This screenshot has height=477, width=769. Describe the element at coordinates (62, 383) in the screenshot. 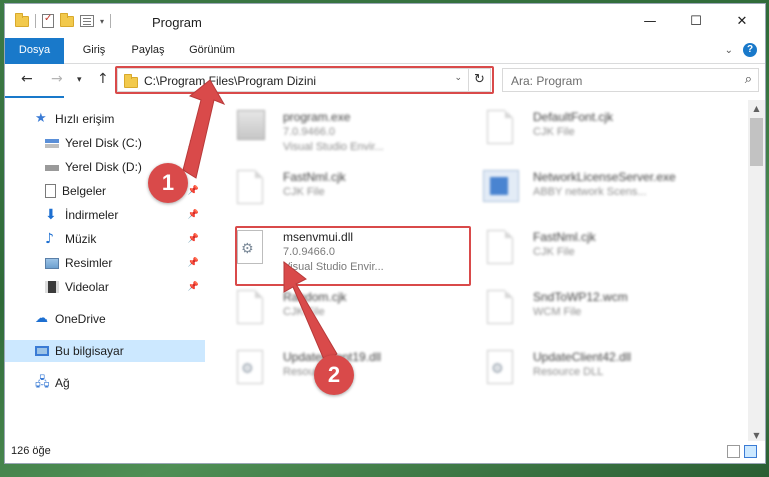

I see `sidebar-item-label: Ağ` at that location.